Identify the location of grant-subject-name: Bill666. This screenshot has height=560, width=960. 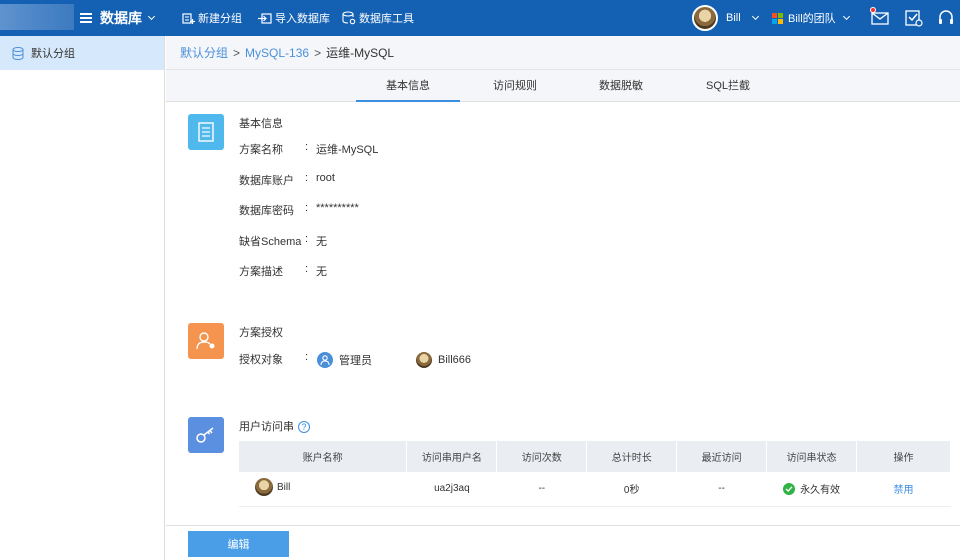
(455, 360).